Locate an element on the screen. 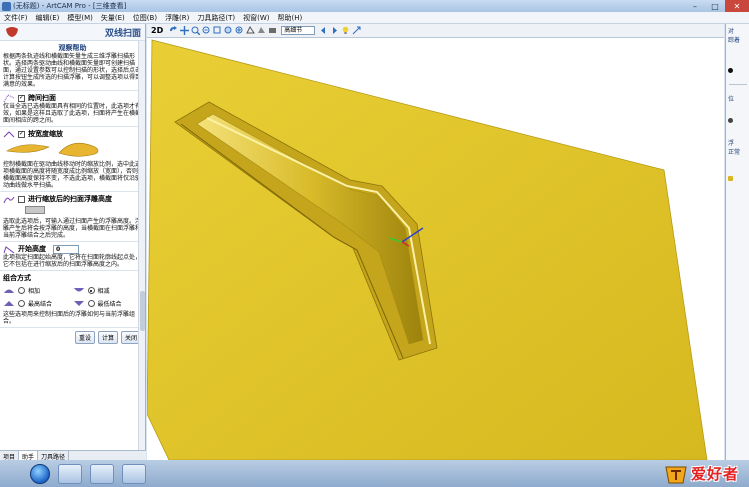 This screenshot has height=487, width=749. menu-edit: 编辑(E) is located at coordinates (48, 18).